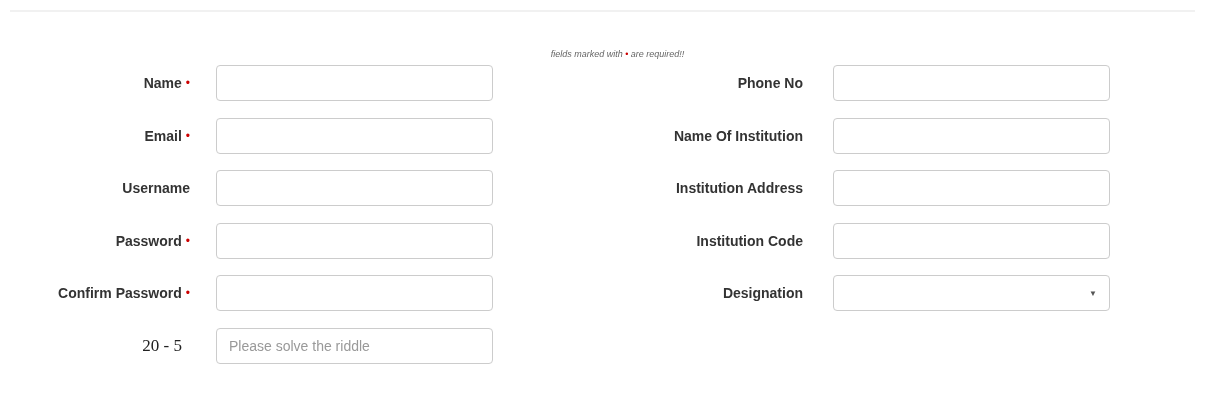  Describe the element at coordinates (749, 240) in the screenshot. I see `field-label: Institution Code` at that location.